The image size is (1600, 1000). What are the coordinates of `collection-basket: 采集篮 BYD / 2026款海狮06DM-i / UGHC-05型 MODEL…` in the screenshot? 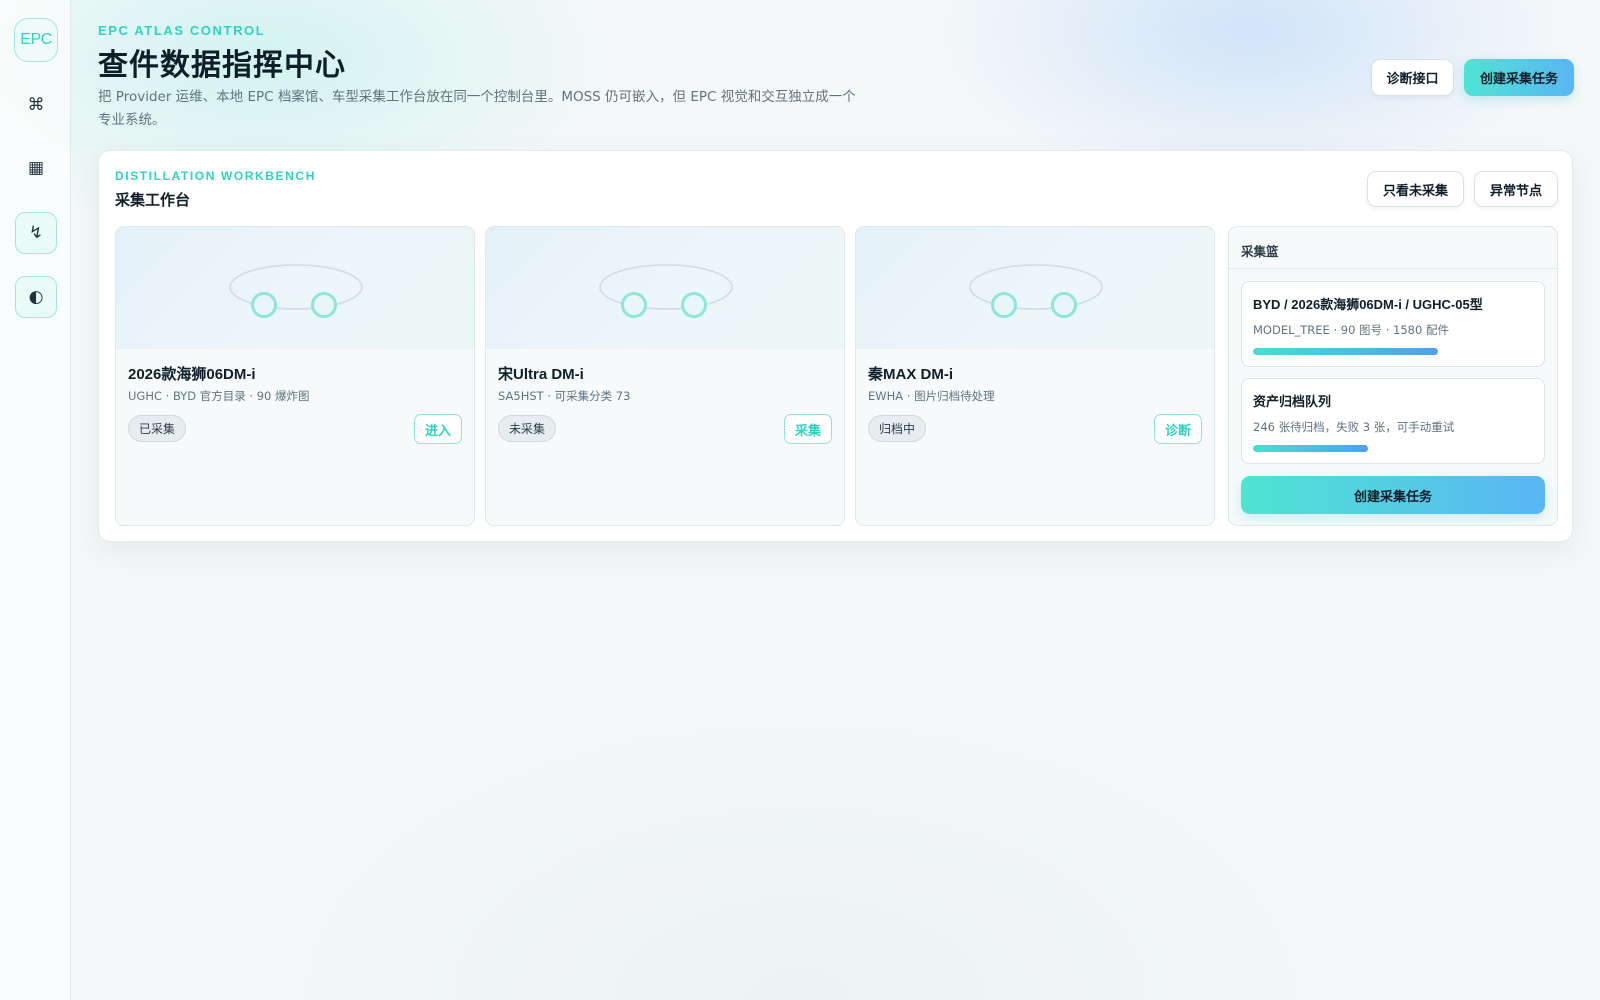 It's located at (1393, 376).